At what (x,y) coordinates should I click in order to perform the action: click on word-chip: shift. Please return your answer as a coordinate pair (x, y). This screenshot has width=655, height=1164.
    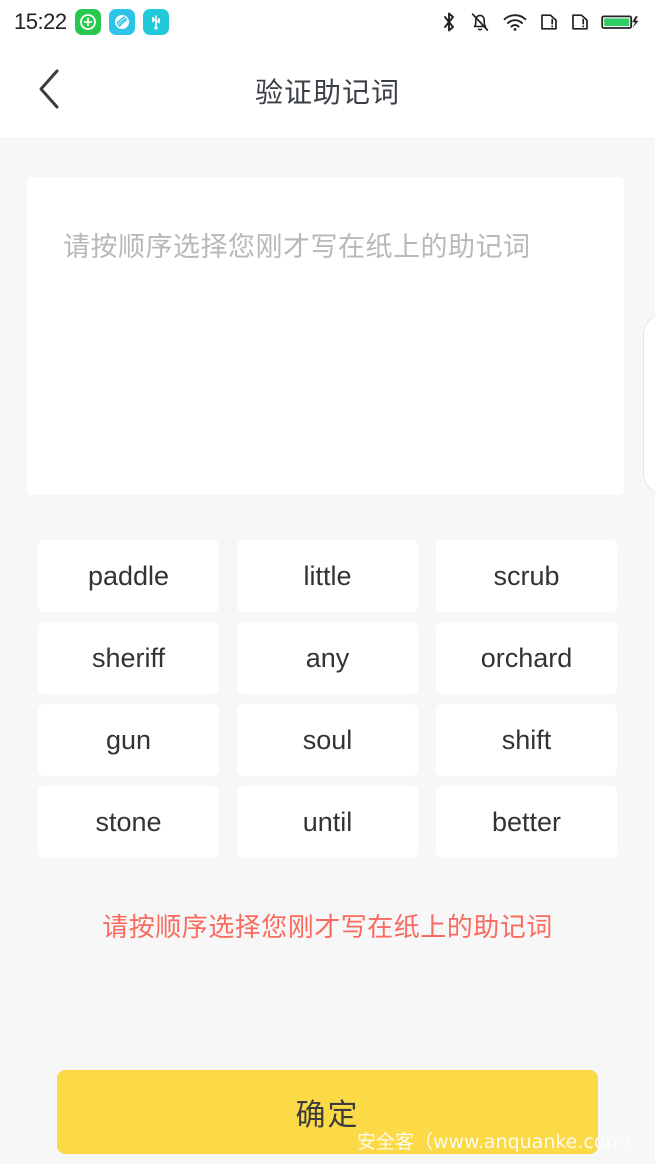
    Looking at the image, I should click on (526, 740).